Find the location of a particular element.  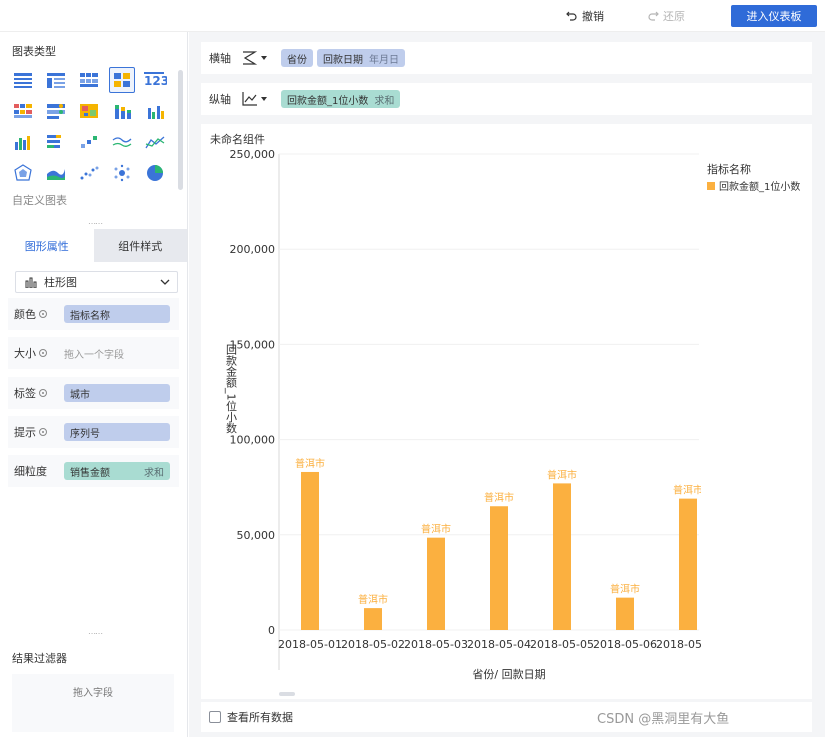

chart-types-scrollbar is located at coordinates (180, 130).